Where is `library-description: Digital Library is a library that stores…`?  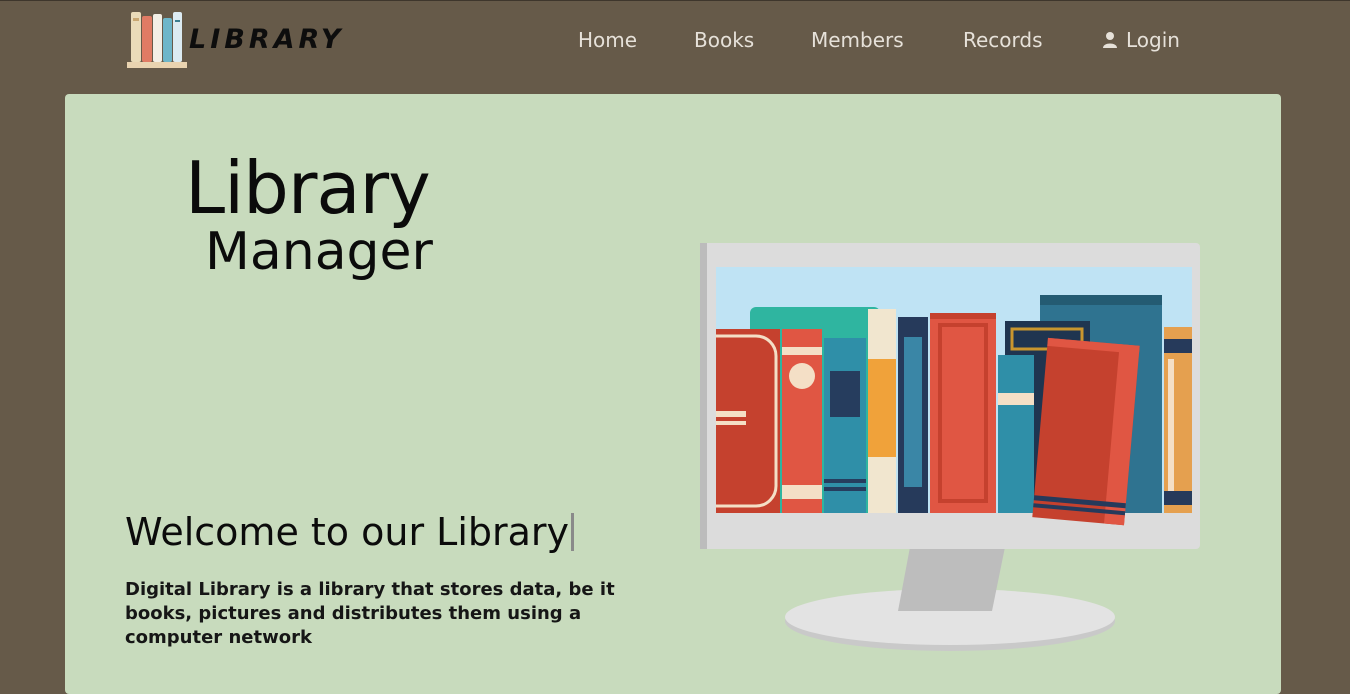 library-description: Digital Library is a library that stores… is located at coordinates (370, 613).